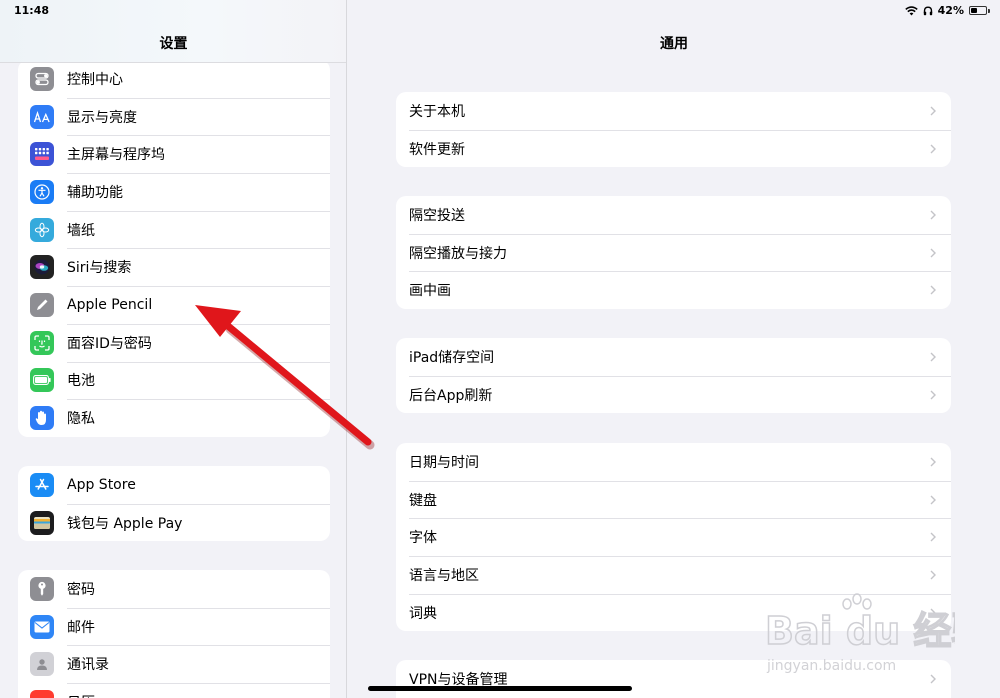  I want to click on sidebar-item-contacts: 通讯录, so click(174, 664).